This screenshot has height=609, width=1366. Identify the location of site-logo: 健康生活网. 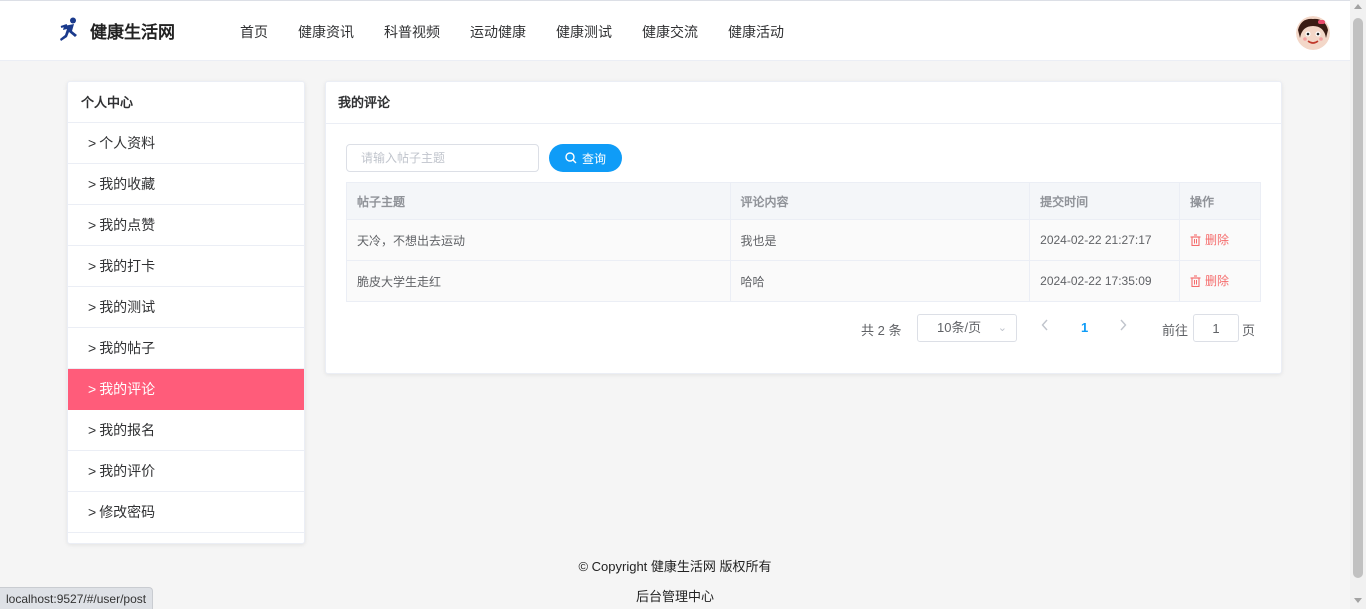
(116, 30).